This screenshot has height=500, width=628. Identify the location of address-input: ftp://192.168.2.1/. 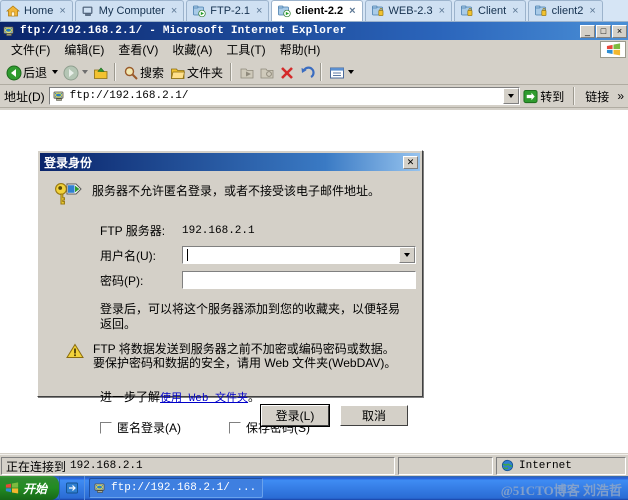
(284, 96).